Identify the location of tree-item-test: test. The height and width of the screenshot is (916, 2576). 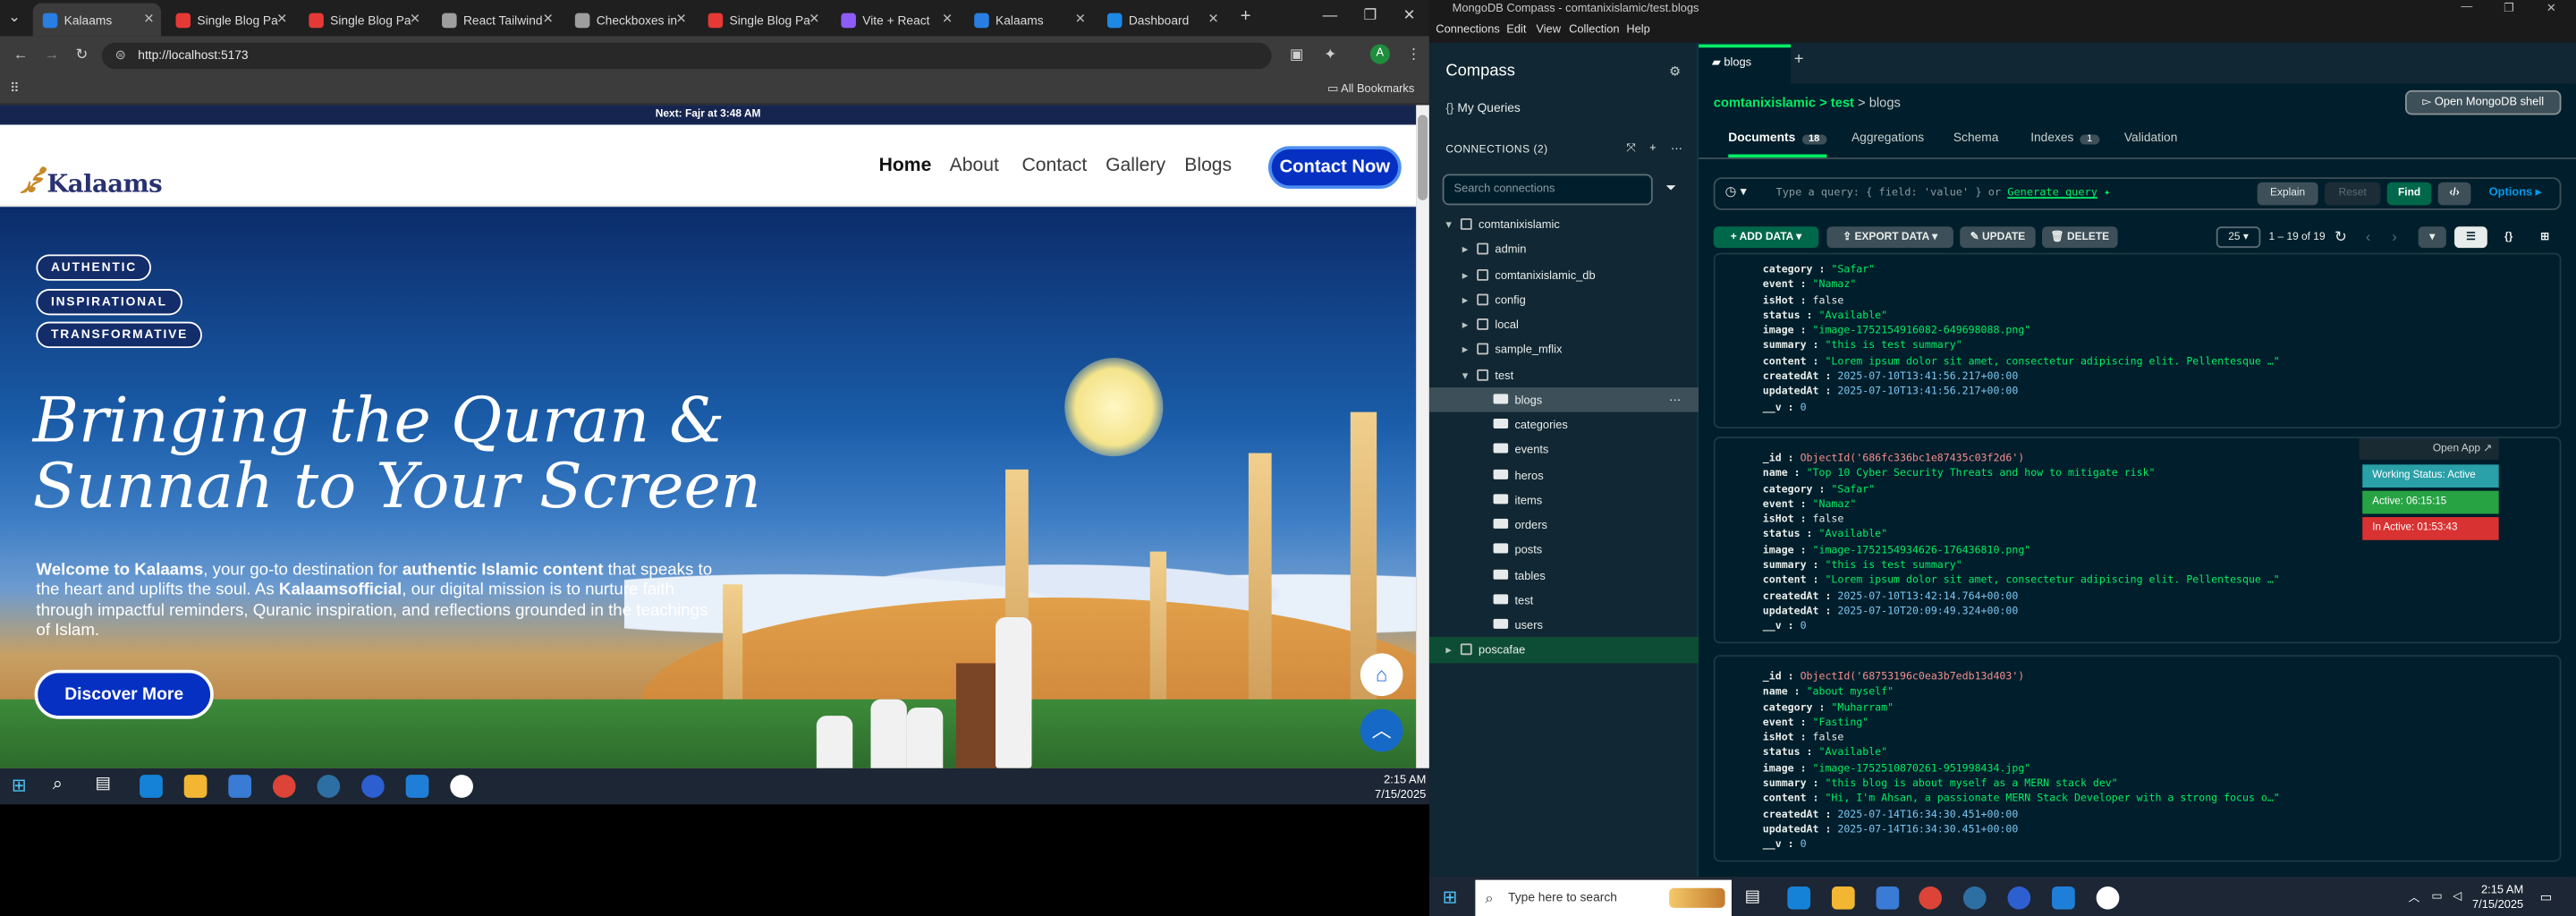
(1506, 600).